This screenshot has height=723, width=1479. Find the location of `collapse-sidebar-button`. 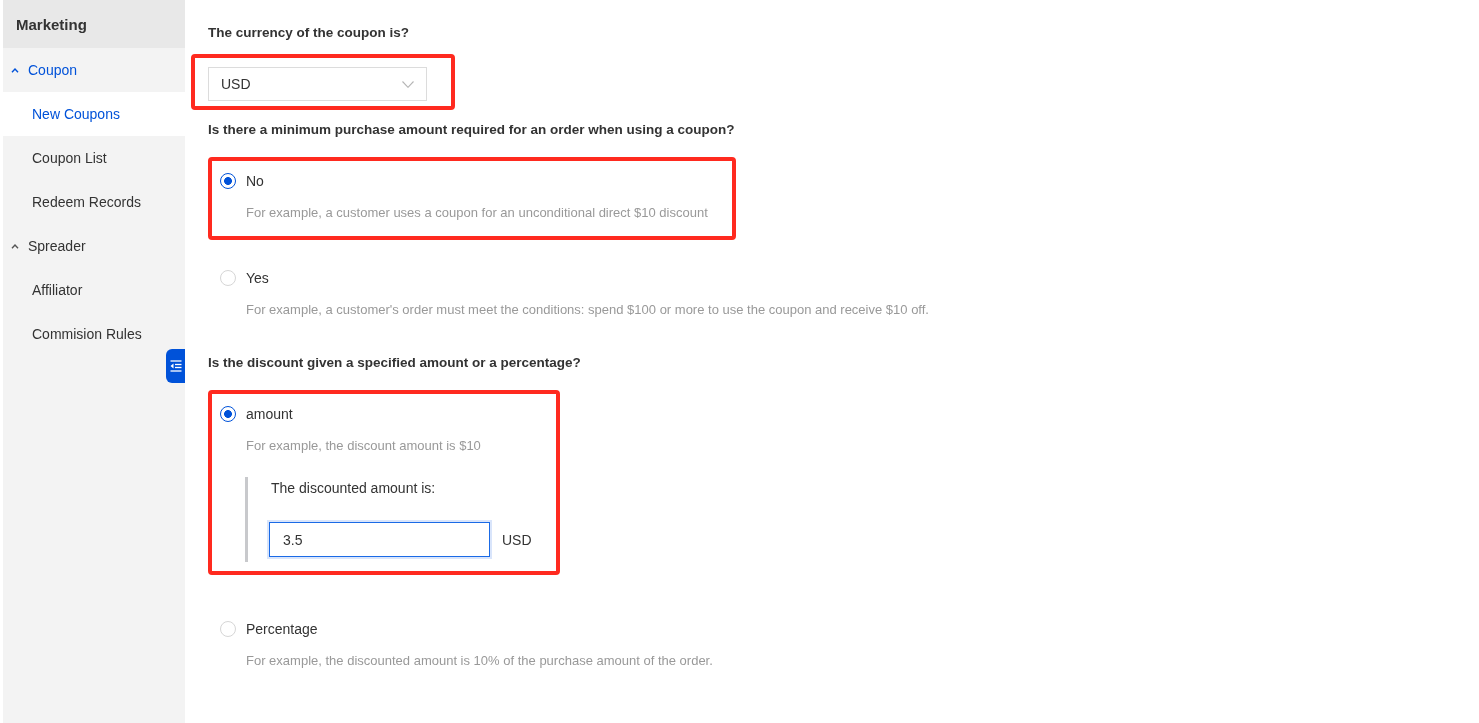

collapse-sidebar-button is located at coordinates (175, 366).